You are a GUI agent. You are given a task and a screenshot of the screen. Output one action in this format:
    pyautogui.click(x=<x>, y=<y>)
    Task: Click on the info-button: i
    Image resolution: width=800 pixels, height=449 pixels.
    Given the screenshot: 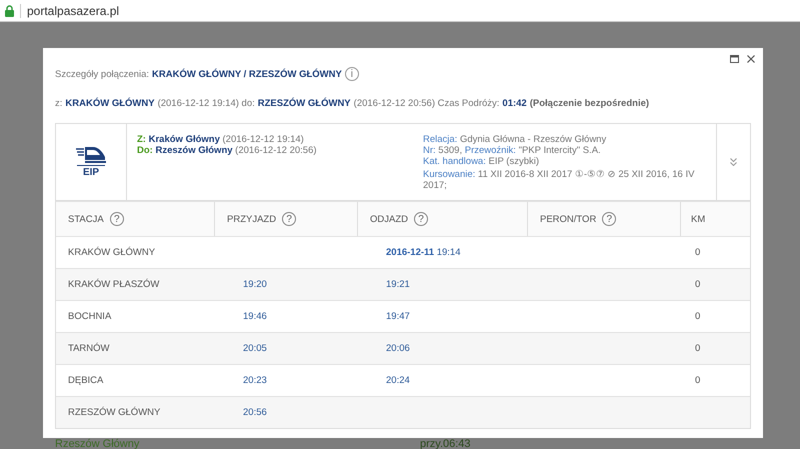 What is the action you would take?
    pyautogui.click(x=351, y=74)
    